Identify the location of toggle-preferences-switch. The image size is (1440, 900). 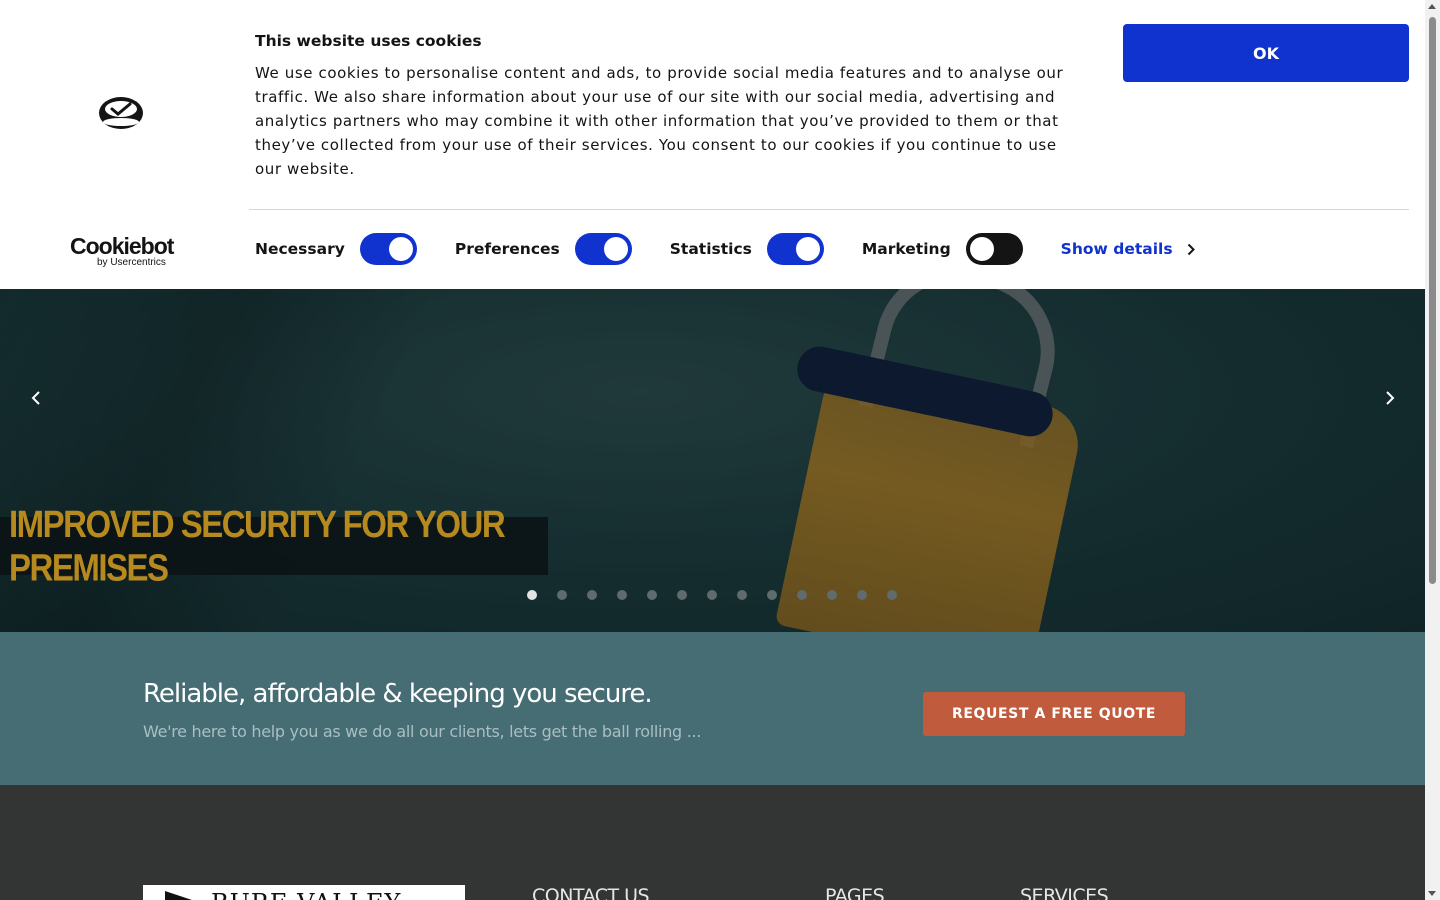
(603, 249).